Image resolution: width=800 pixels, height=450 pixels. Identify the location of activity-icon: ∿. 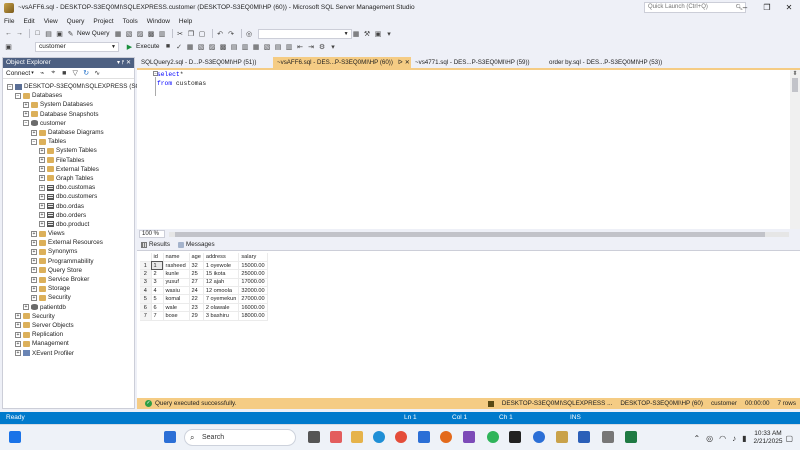
(97, 73).